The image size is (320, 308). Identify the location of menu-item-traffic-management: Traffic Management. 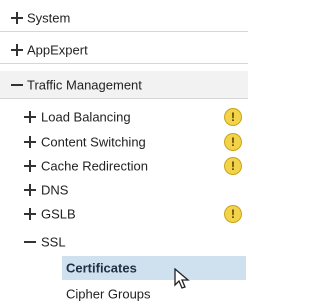
(124, 85).